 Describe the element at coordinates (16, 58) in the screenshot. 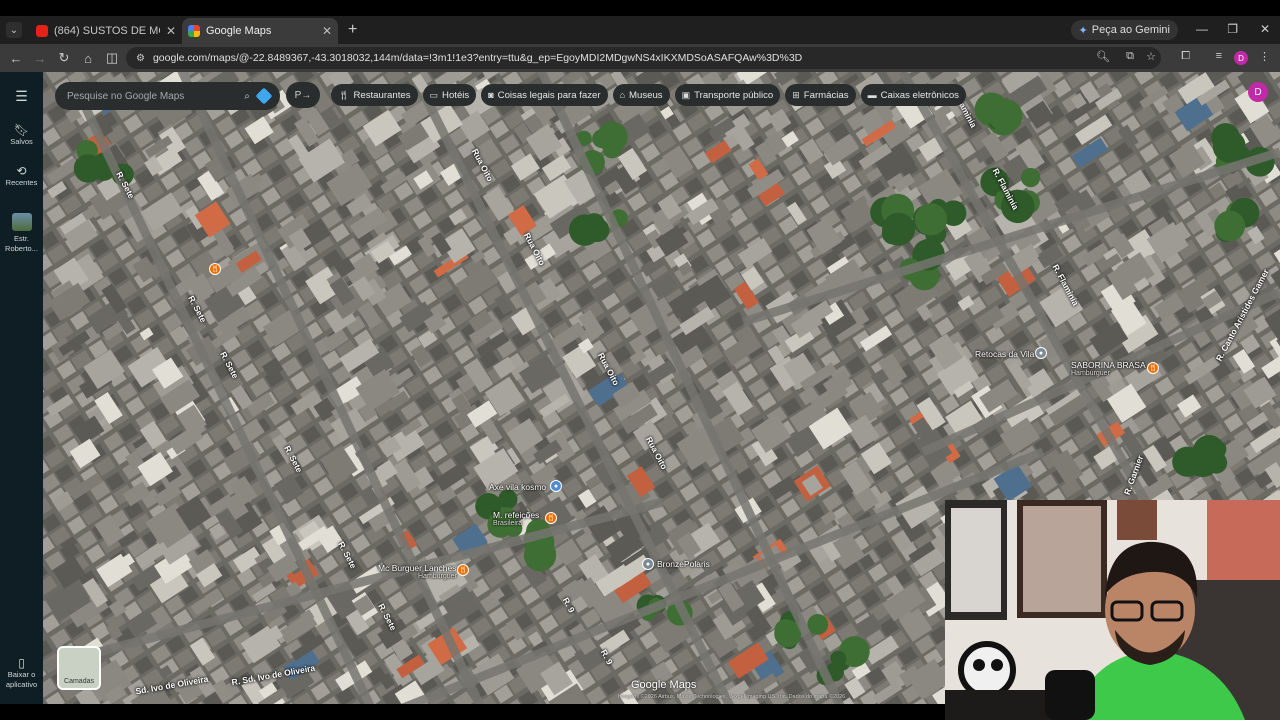

I see `back-icon: ←` at that location.